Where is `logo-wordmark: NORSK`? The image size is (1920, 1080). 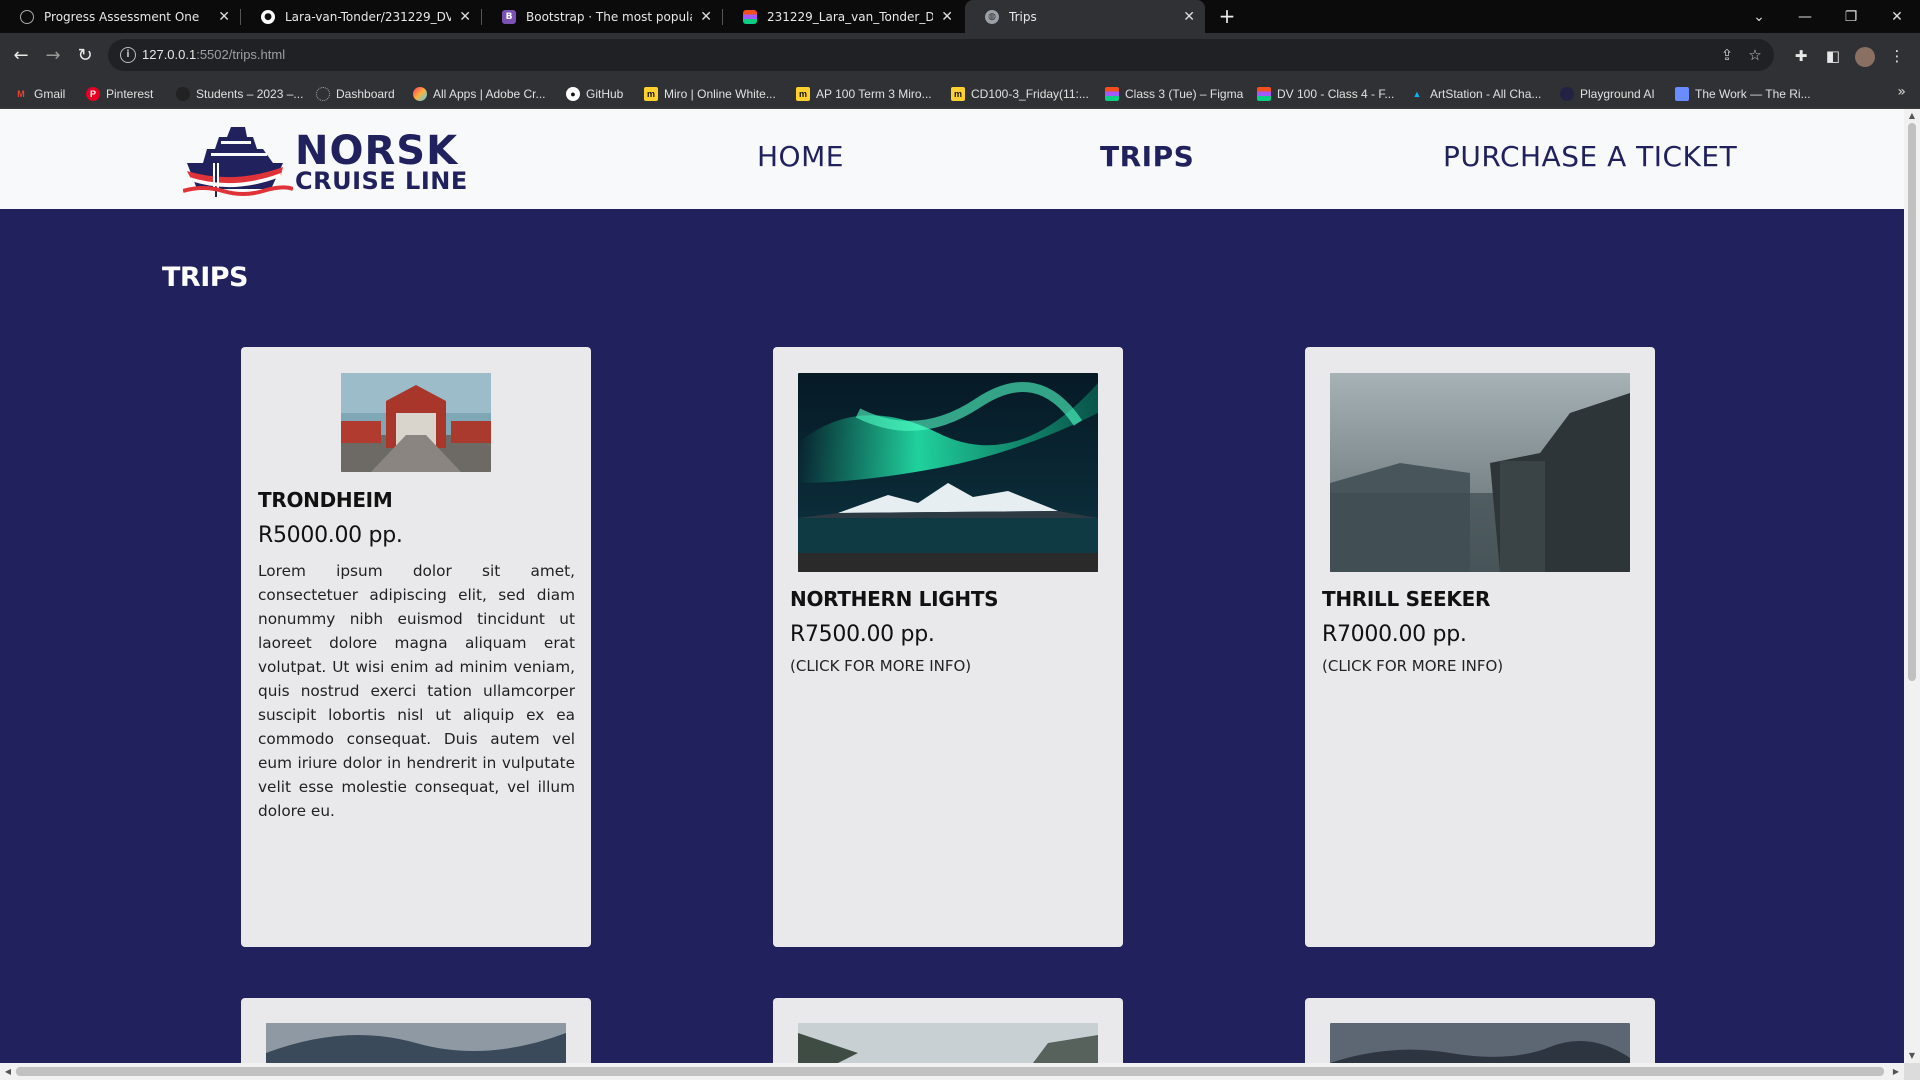
logo-wordmark: NORSK is located at coordinates (377, 151).